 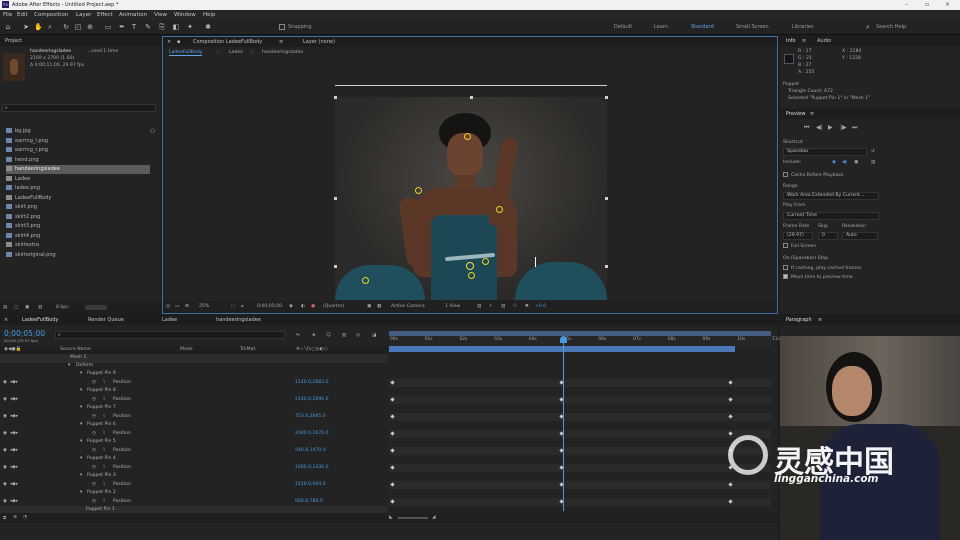 I want to click on position-value: 753.0,2685.0, so click(x=310, y=417).